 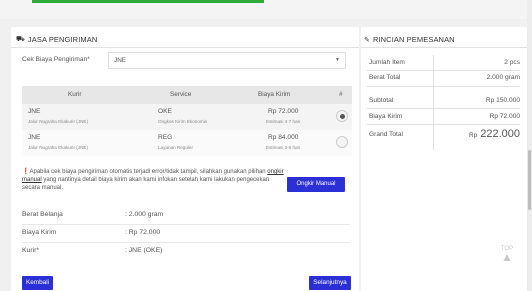 I want to click on column-header-select: #, so click(x=341, y=94).